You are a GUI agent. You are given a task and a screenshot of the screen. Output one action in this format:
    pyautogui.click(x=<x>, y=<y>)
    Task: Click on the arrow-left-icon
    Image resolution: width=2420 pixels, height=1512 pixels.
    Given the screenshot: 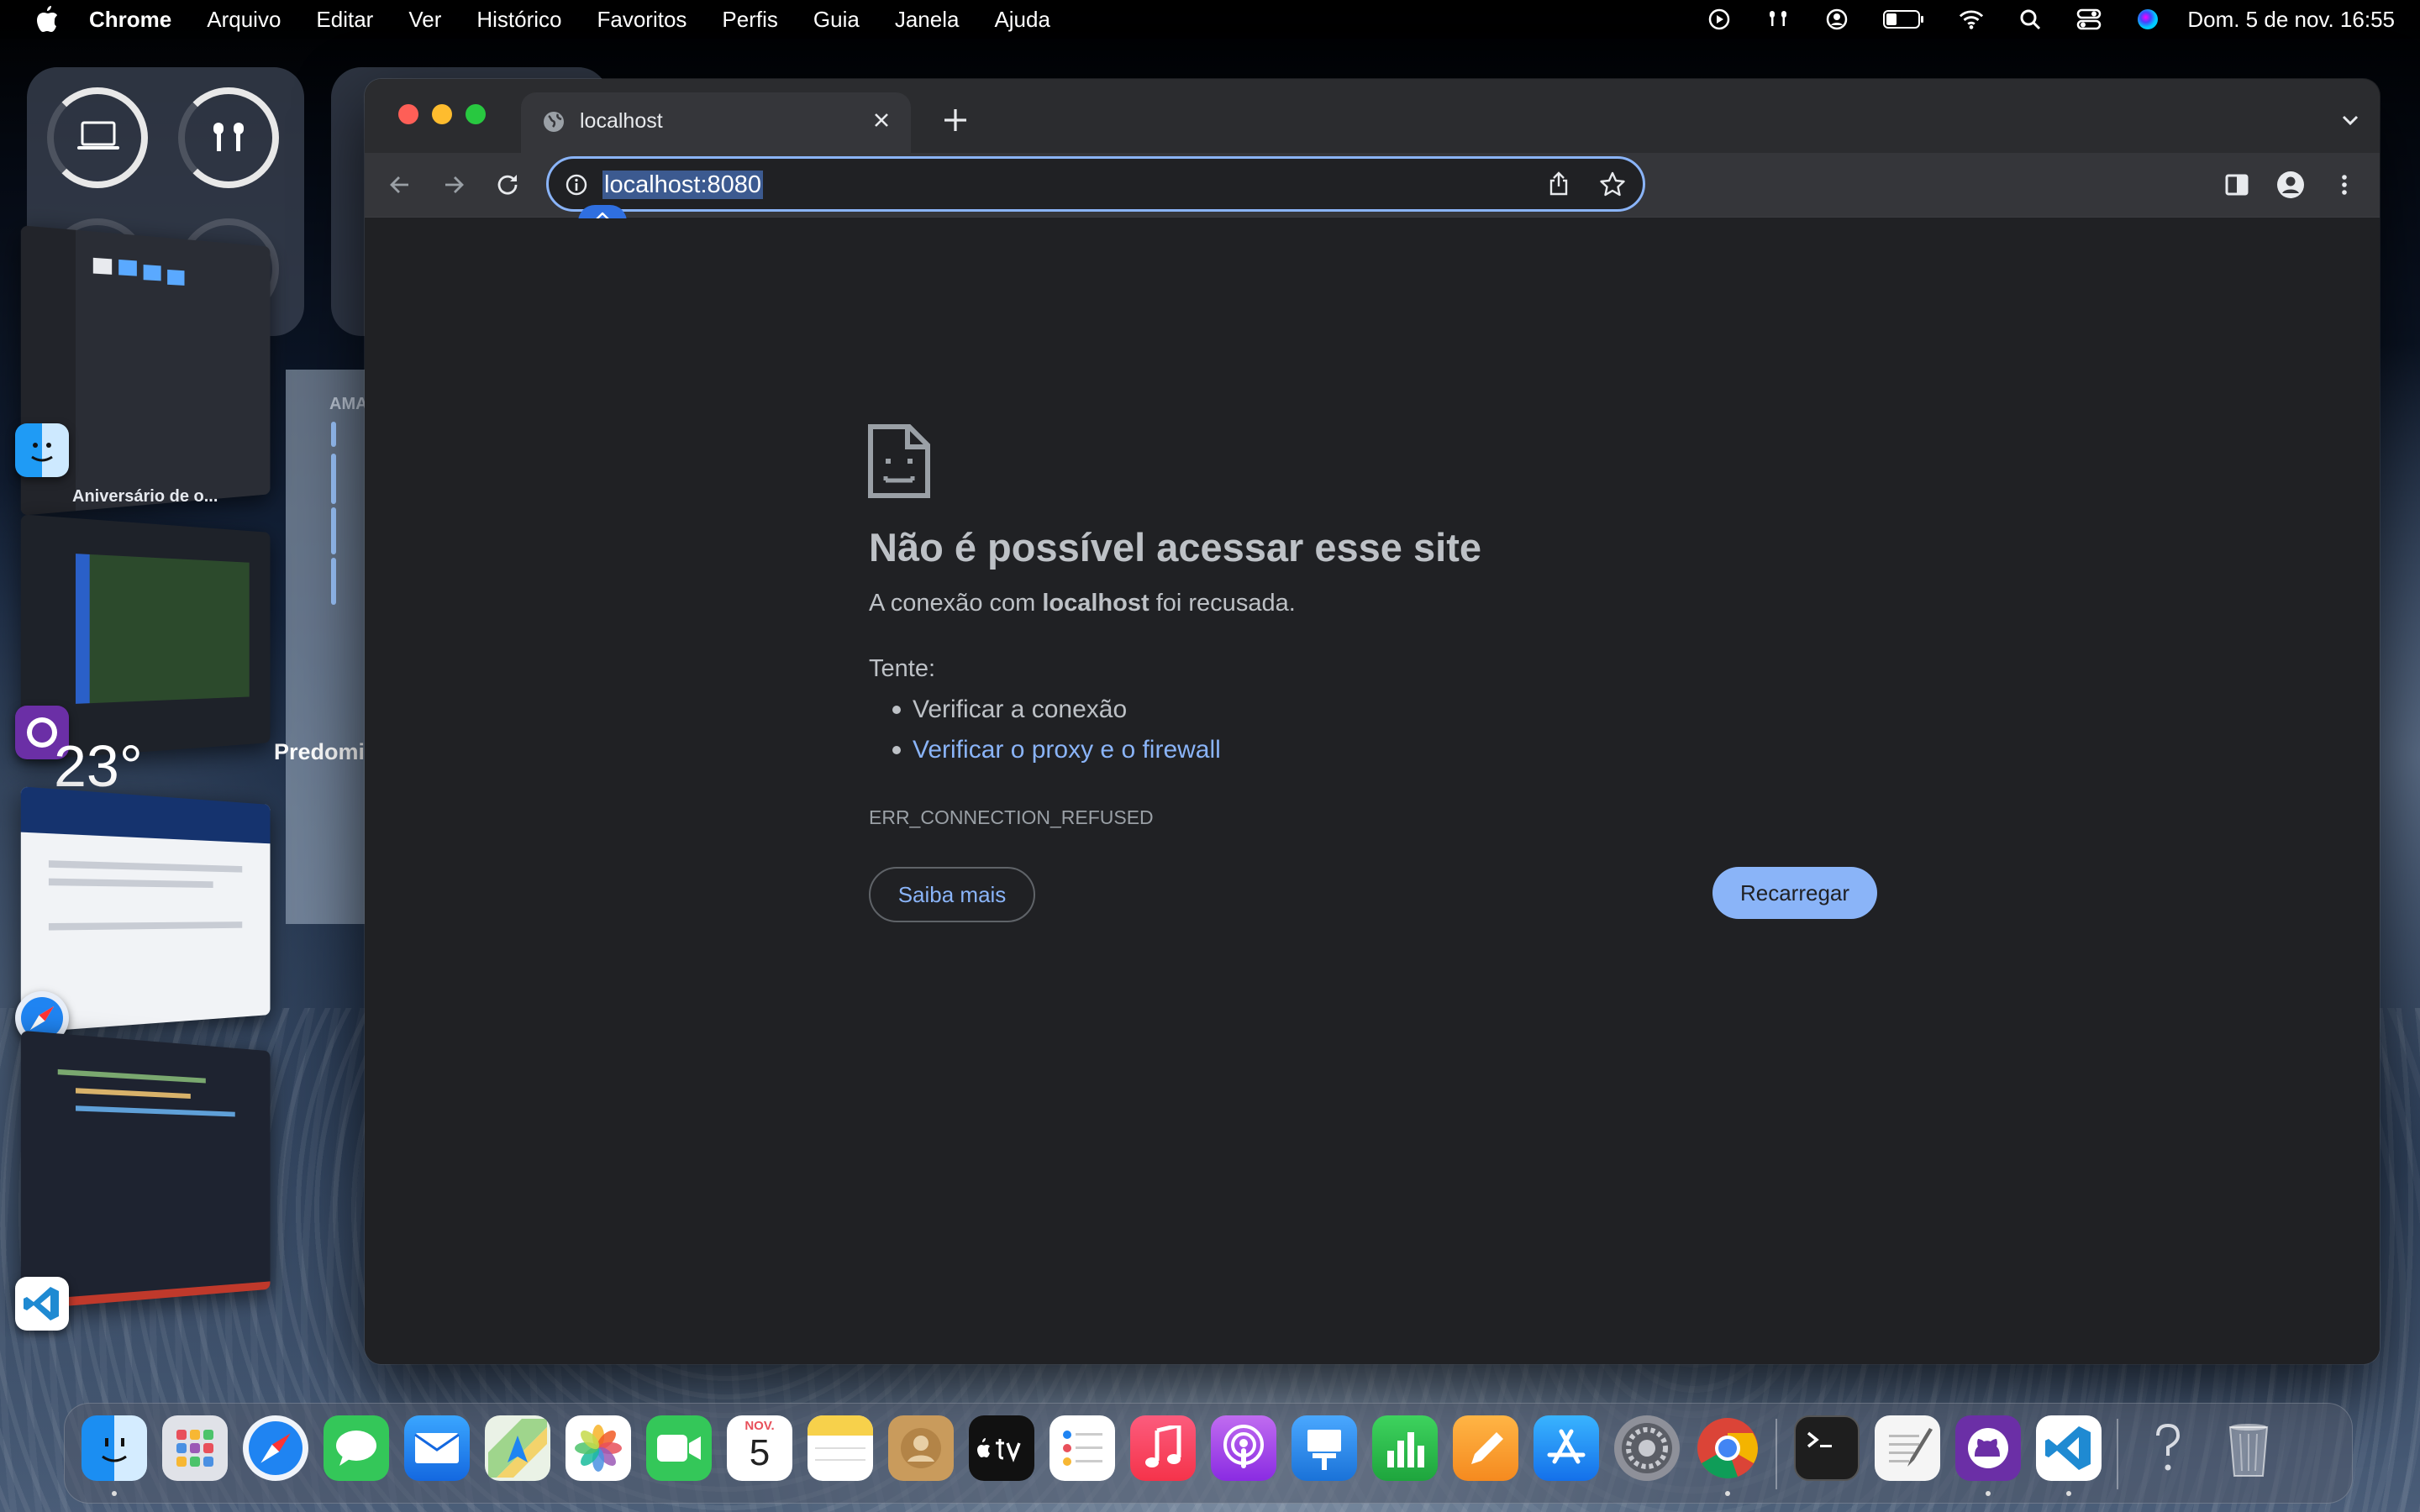 What is the action you would take?
    pyautogui.click(x=400, y=184)
    